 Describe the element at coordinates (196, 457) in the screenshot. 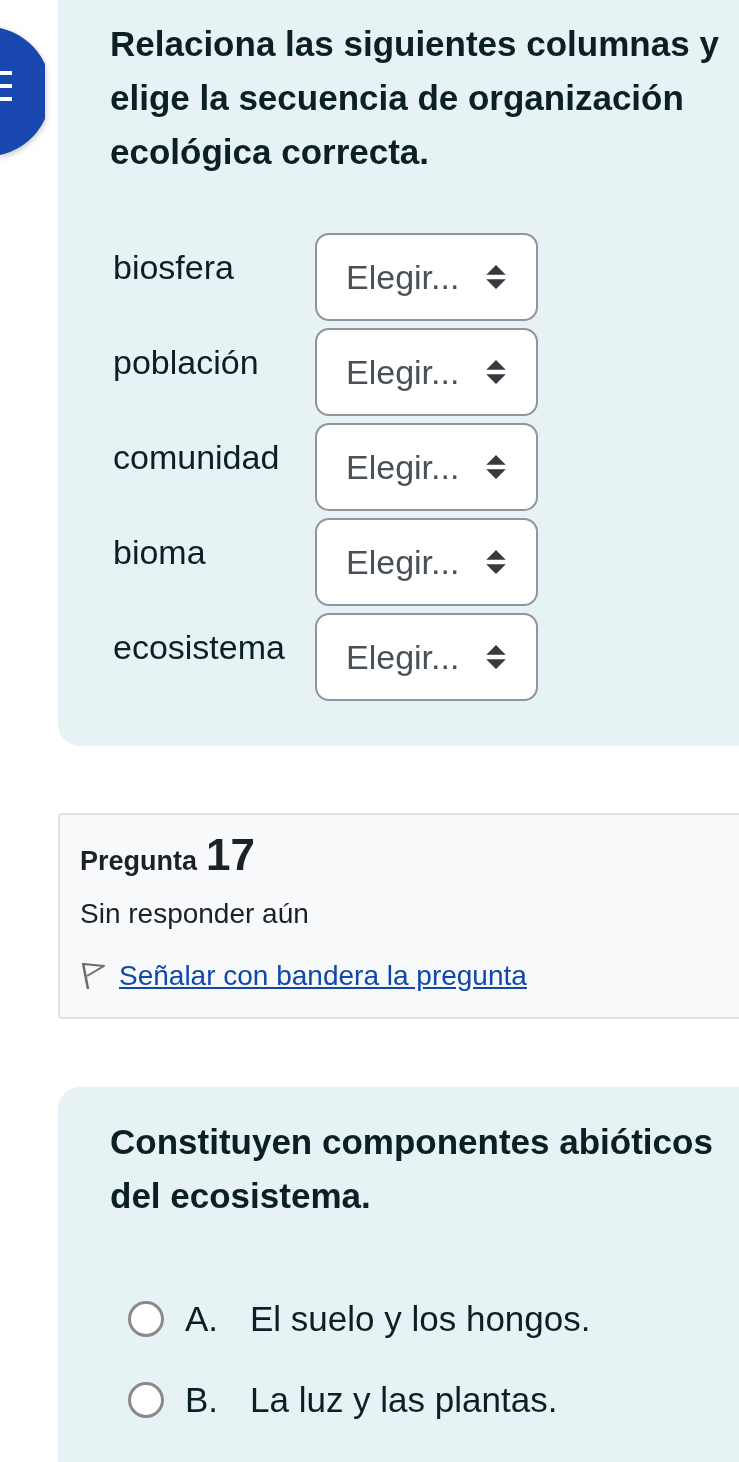

I see `match-term: comunidad` at that location.